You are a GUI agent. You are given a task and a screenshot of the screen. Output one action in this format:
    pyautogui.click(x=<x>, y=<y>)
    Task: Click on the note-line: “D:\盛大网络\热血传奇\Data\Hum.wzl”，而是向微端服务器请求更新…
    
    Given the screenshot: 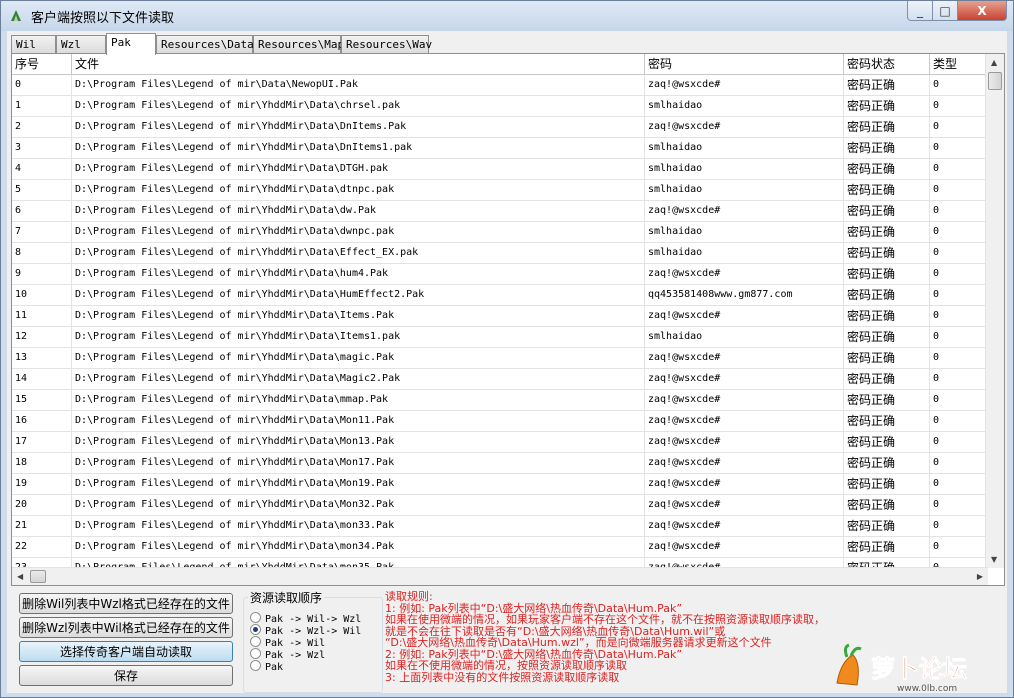 What is the action you would take?
    pyautogui.click(x=578, y=642)
    